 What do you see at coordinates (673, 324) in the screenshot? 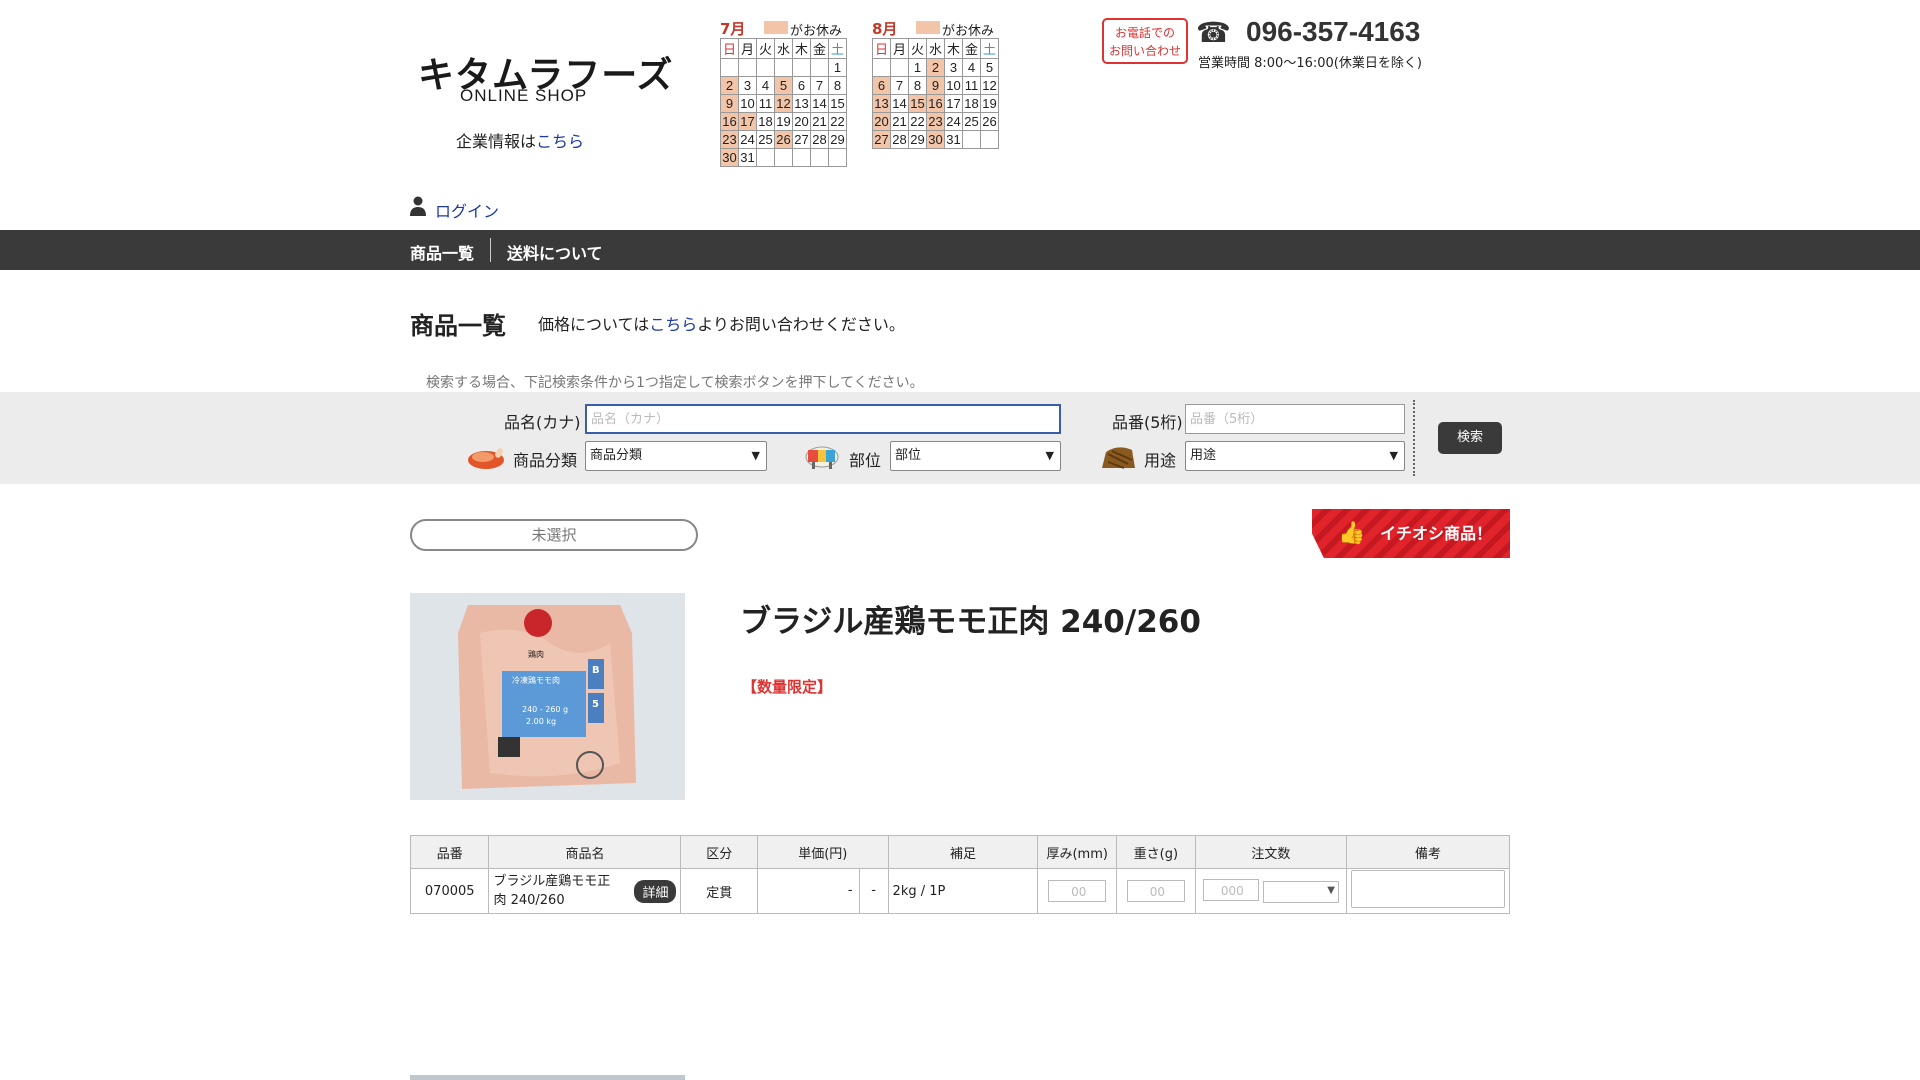
I see `price-note-link: こちら` at bounding box center [673, 324].